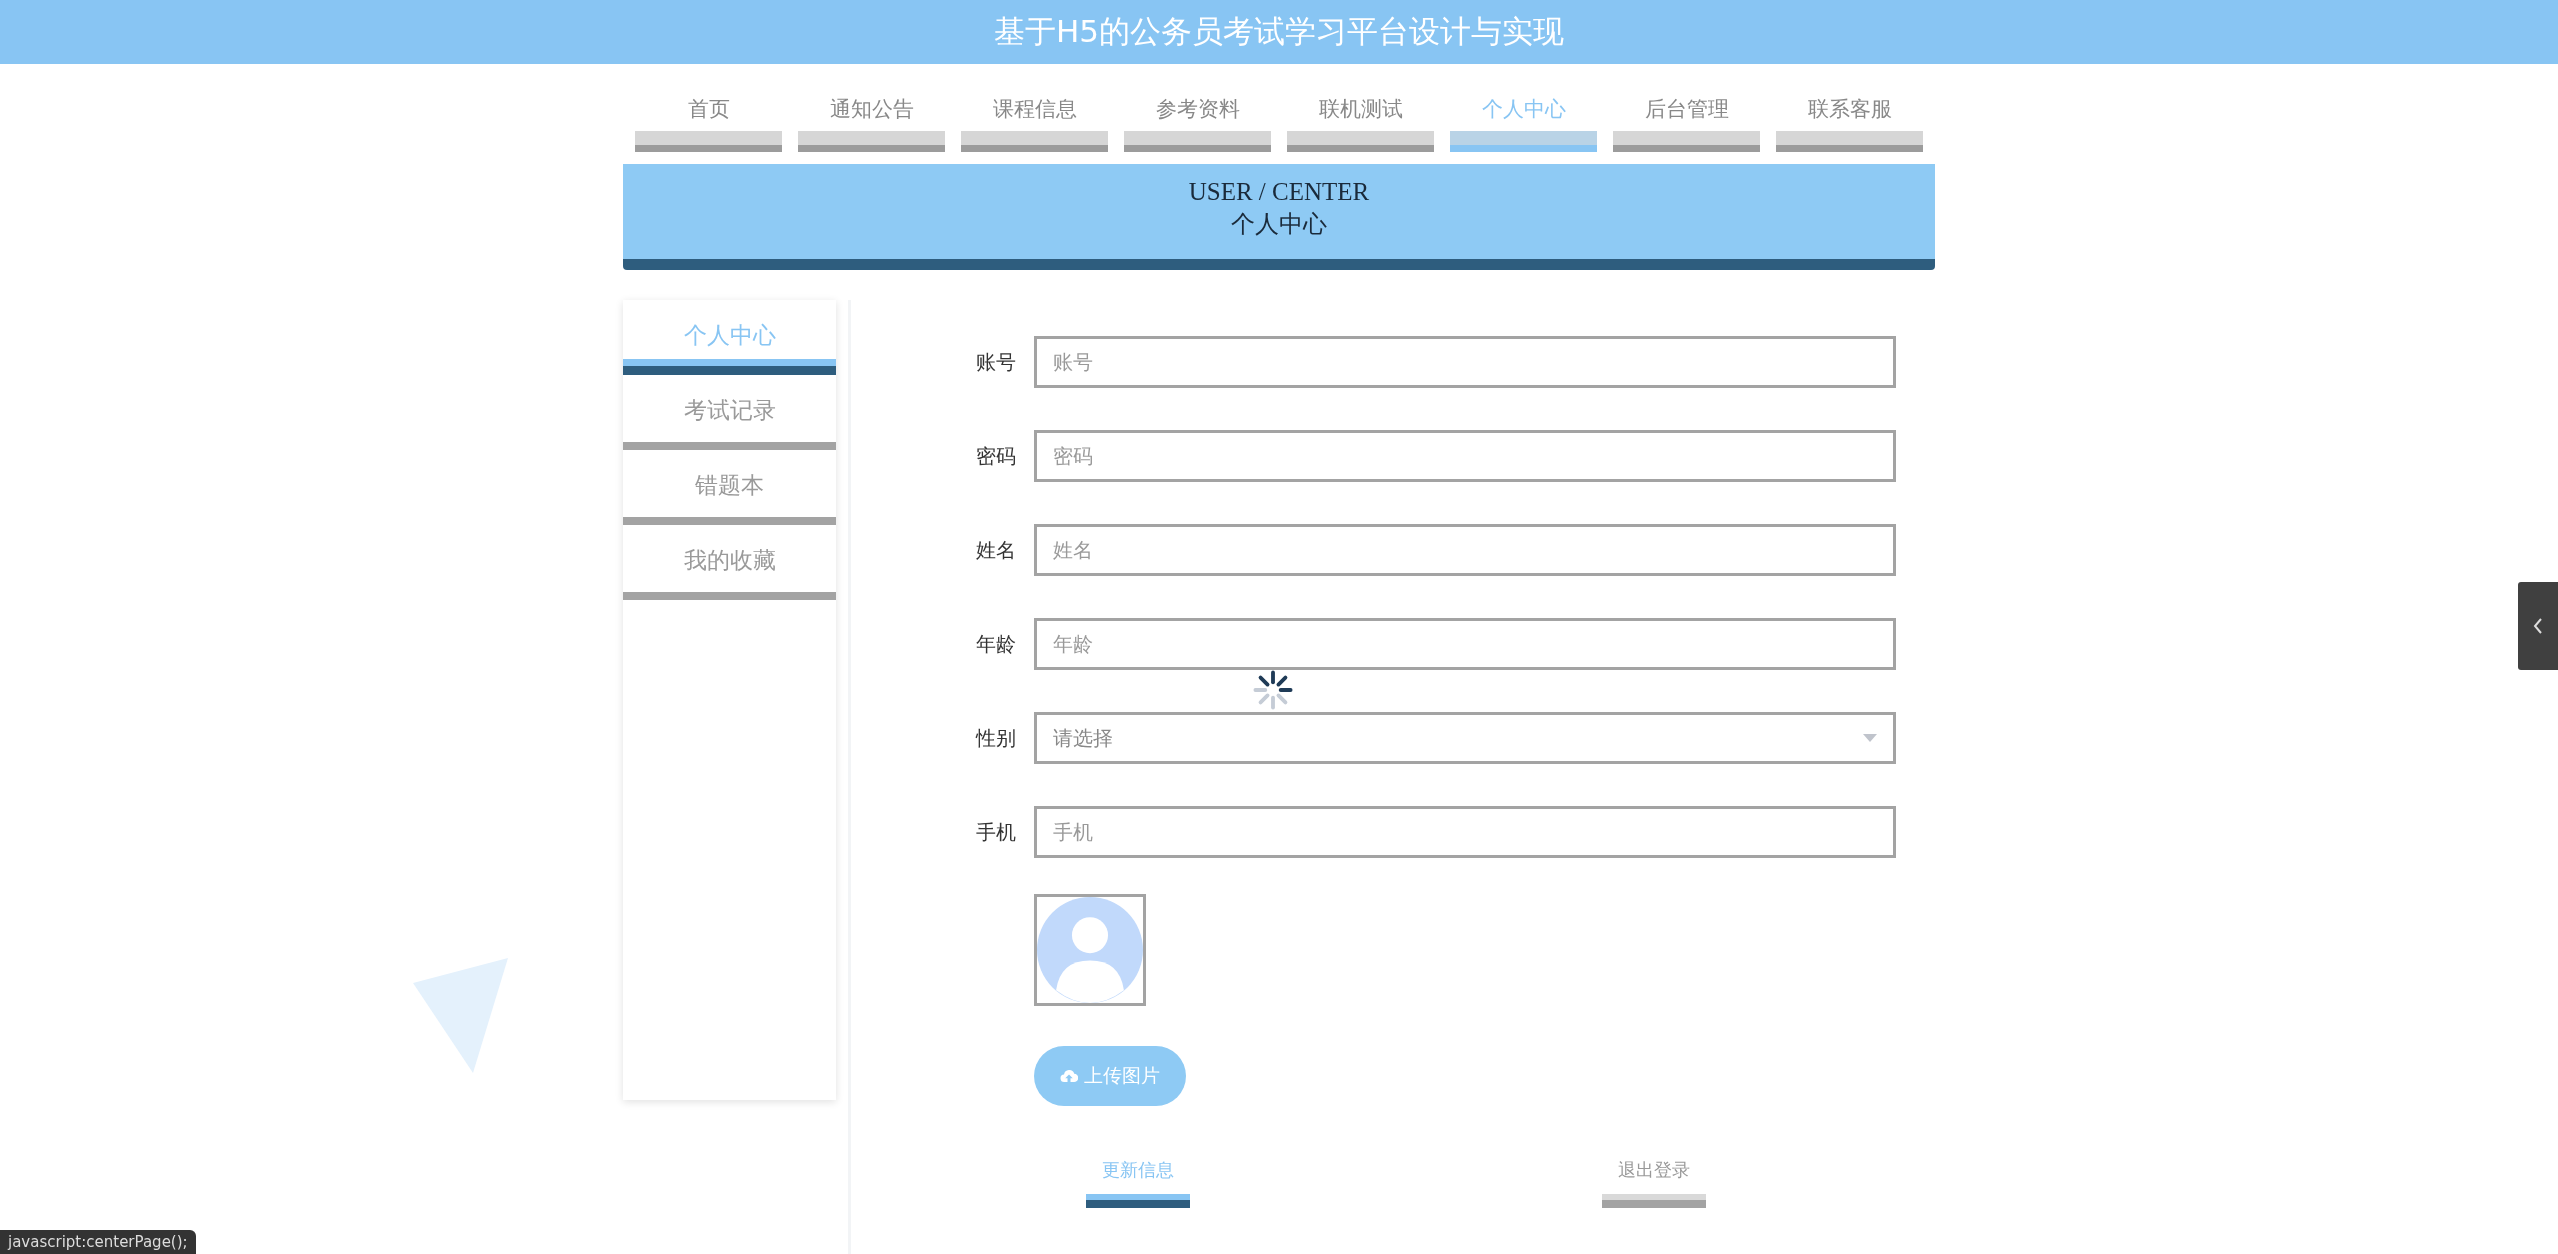 This screenshot has width=2558, height=1254. I want to click on update-link: 更新信息, so click(1138, 1183).